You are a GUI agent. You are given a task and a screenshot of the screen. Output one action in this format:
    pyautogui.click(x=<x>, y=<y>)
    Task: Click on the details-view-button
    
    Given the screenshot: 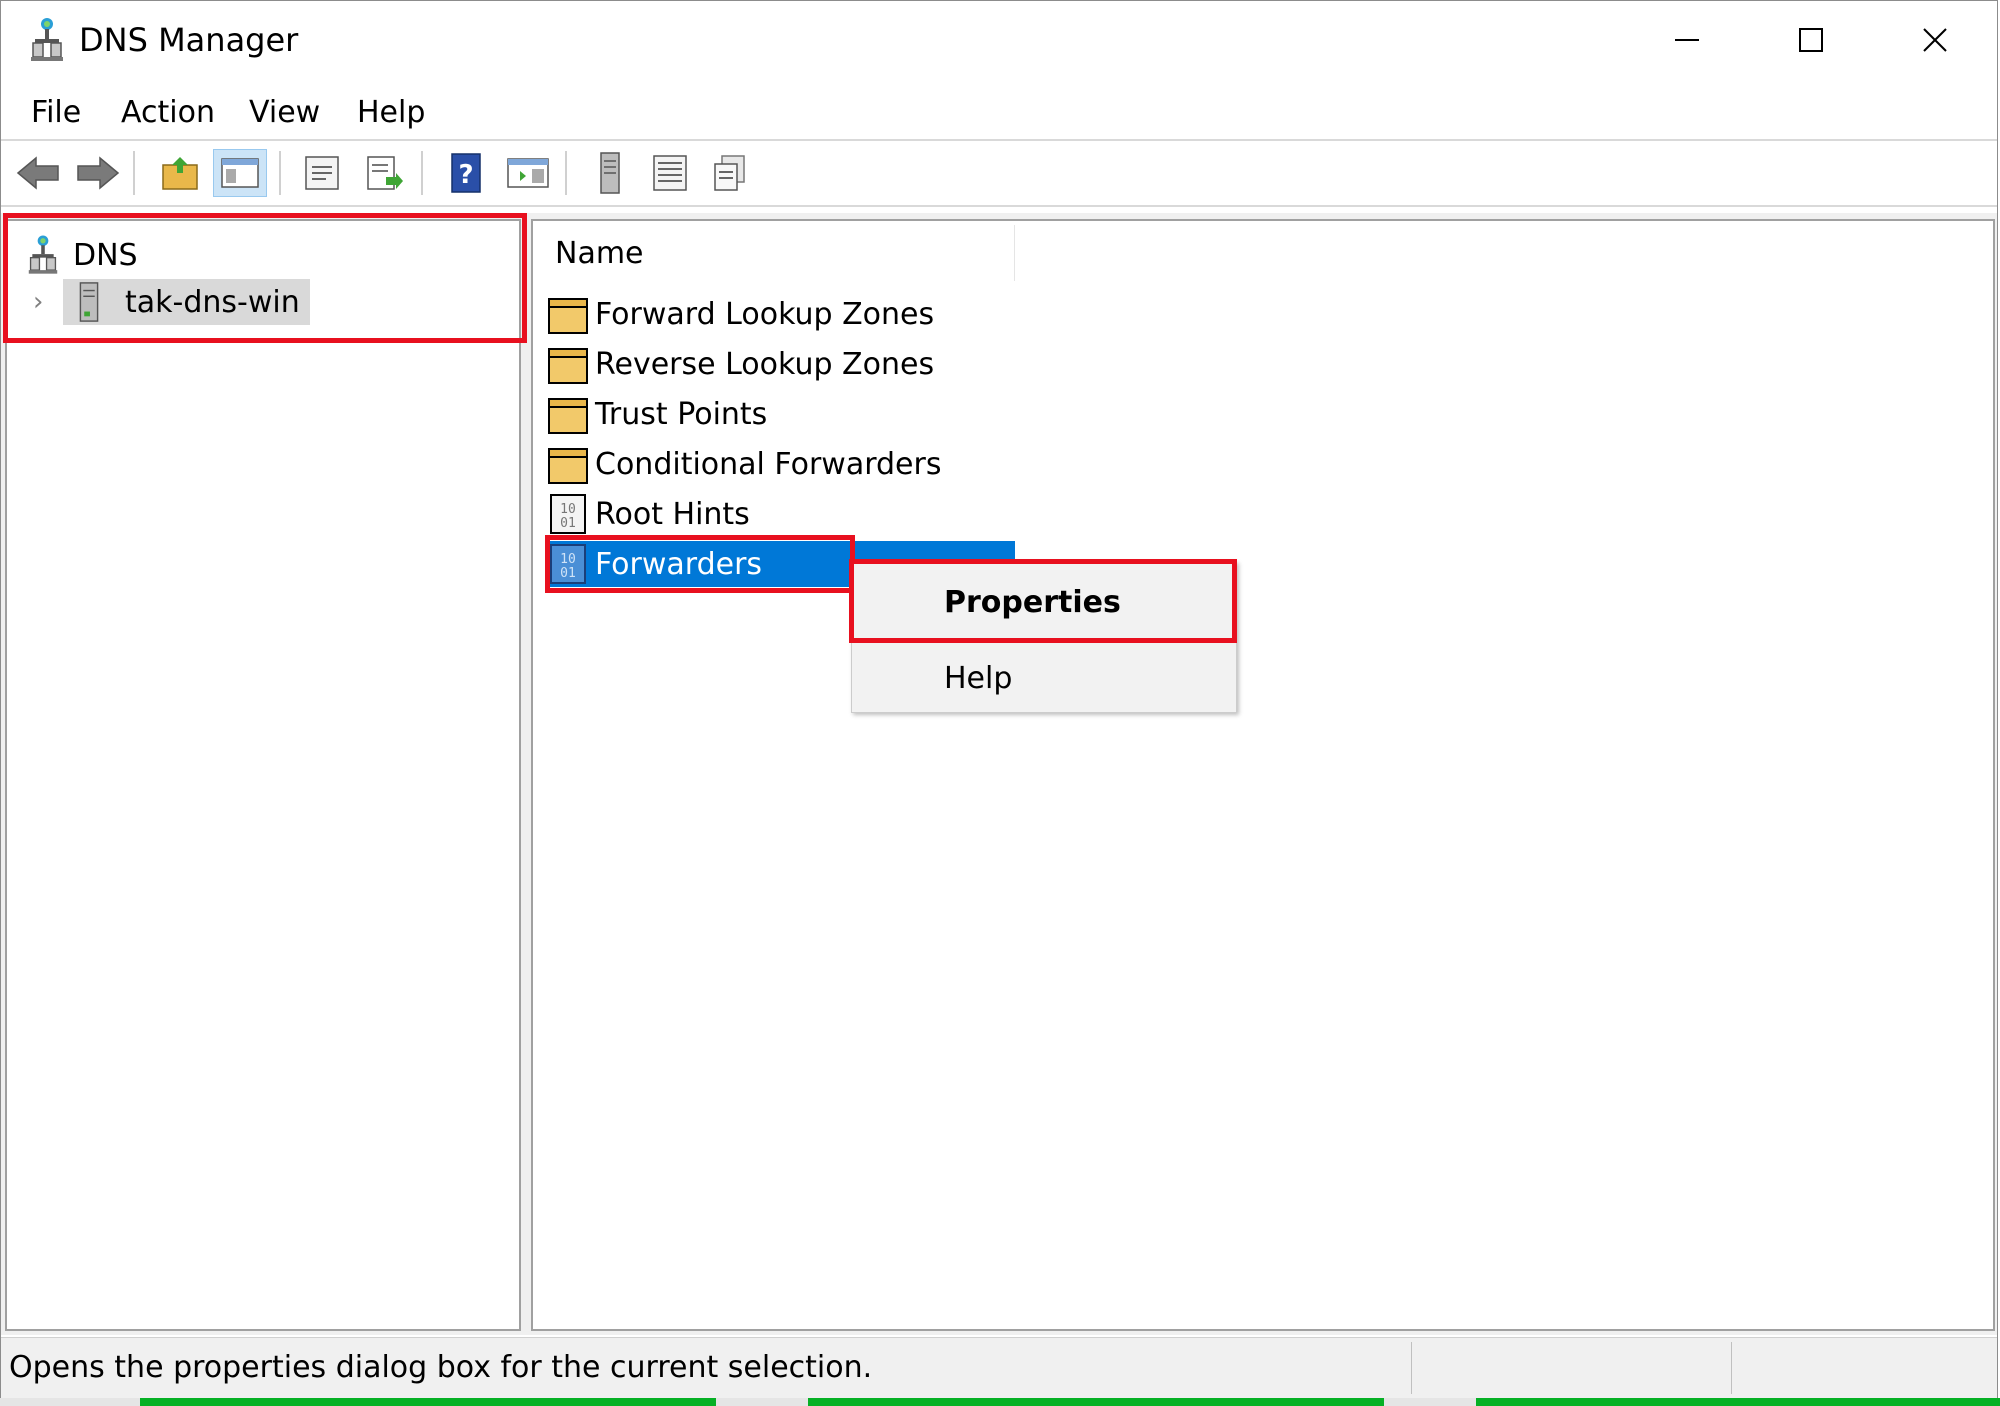 What is the action you would take?
    pyautogui.click(x=730, y=173)
    